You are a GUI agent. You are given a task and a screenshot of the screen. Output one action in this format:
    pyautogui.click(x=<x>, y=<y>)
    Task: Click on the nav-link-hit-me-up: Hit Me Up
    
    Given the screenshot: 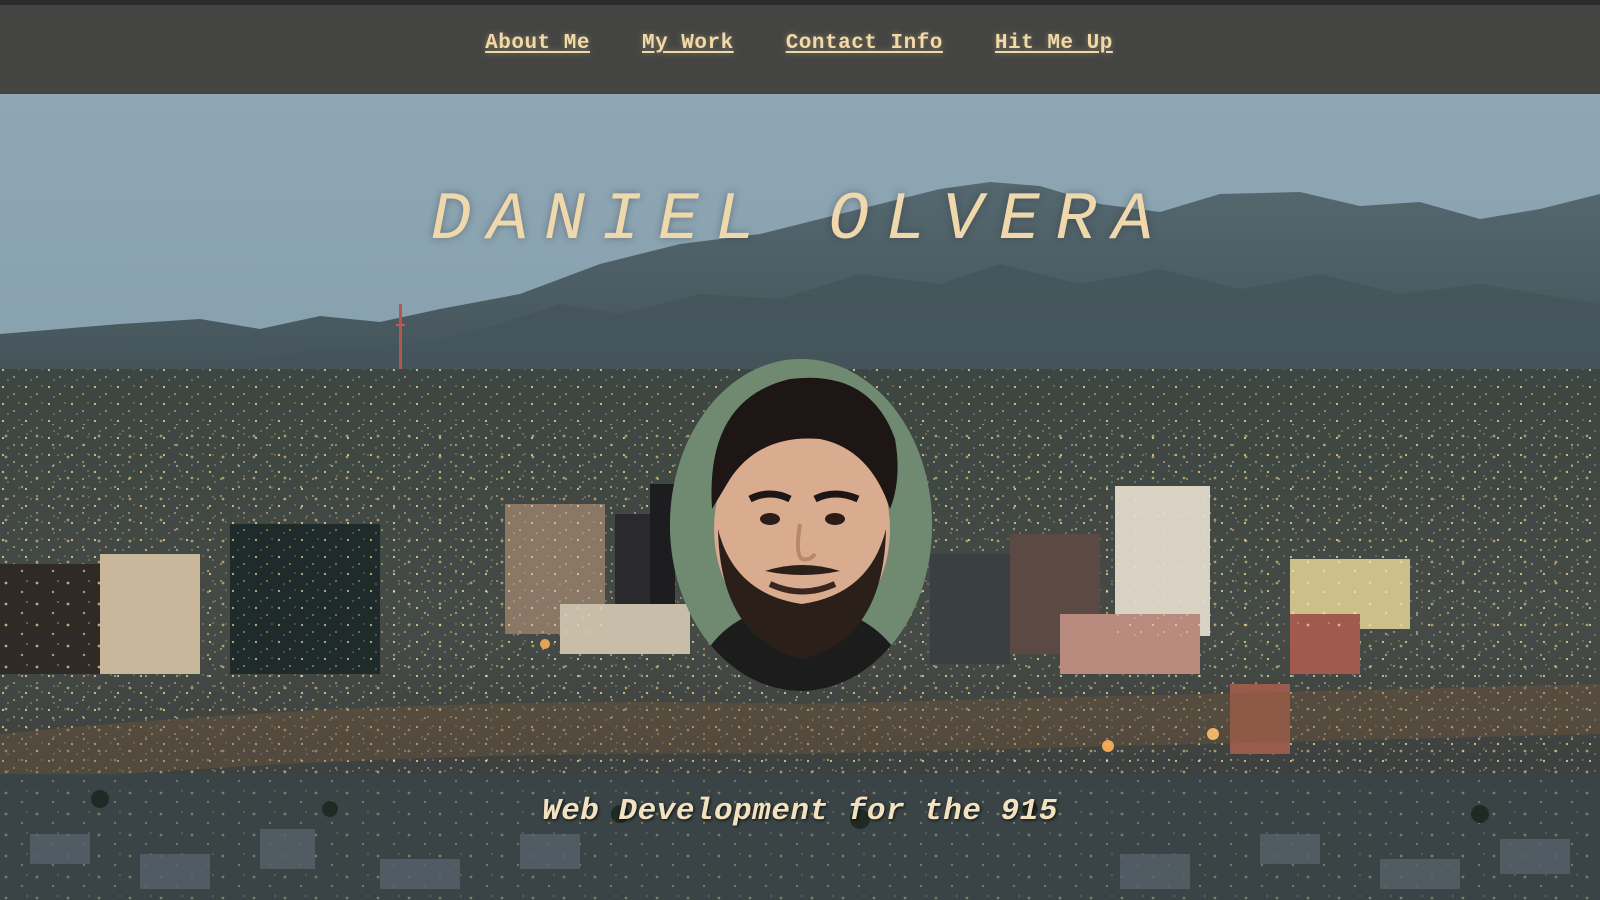 What is the action you would take?
    pyautogui.click(x=1054, y=43)
    